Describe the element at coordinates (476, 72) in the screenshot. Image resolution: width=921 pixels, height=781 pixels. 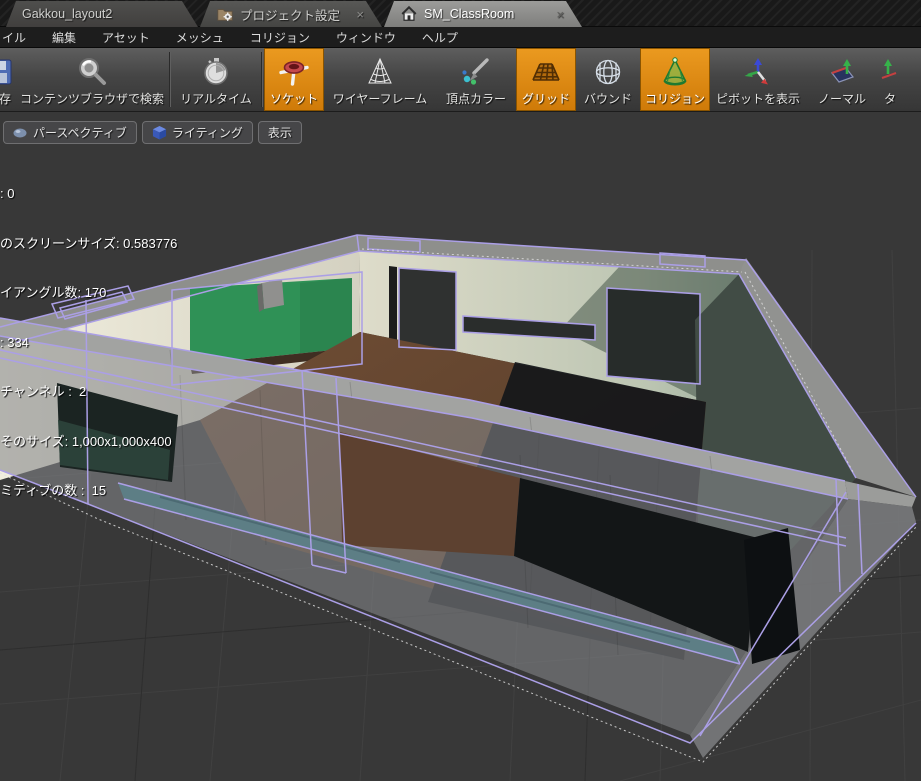
I see `vertex-color-icon` at that location.